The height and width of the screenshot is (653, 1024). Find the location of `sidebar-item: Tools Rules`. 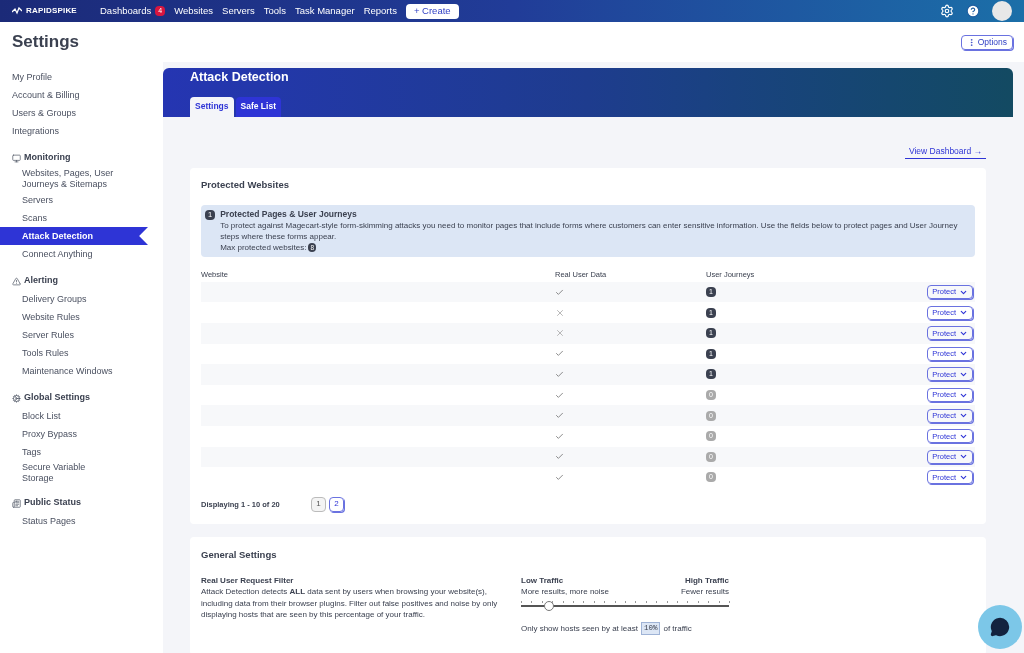

sidebar-item: Tools Rules is located at coordinates (74, 353).